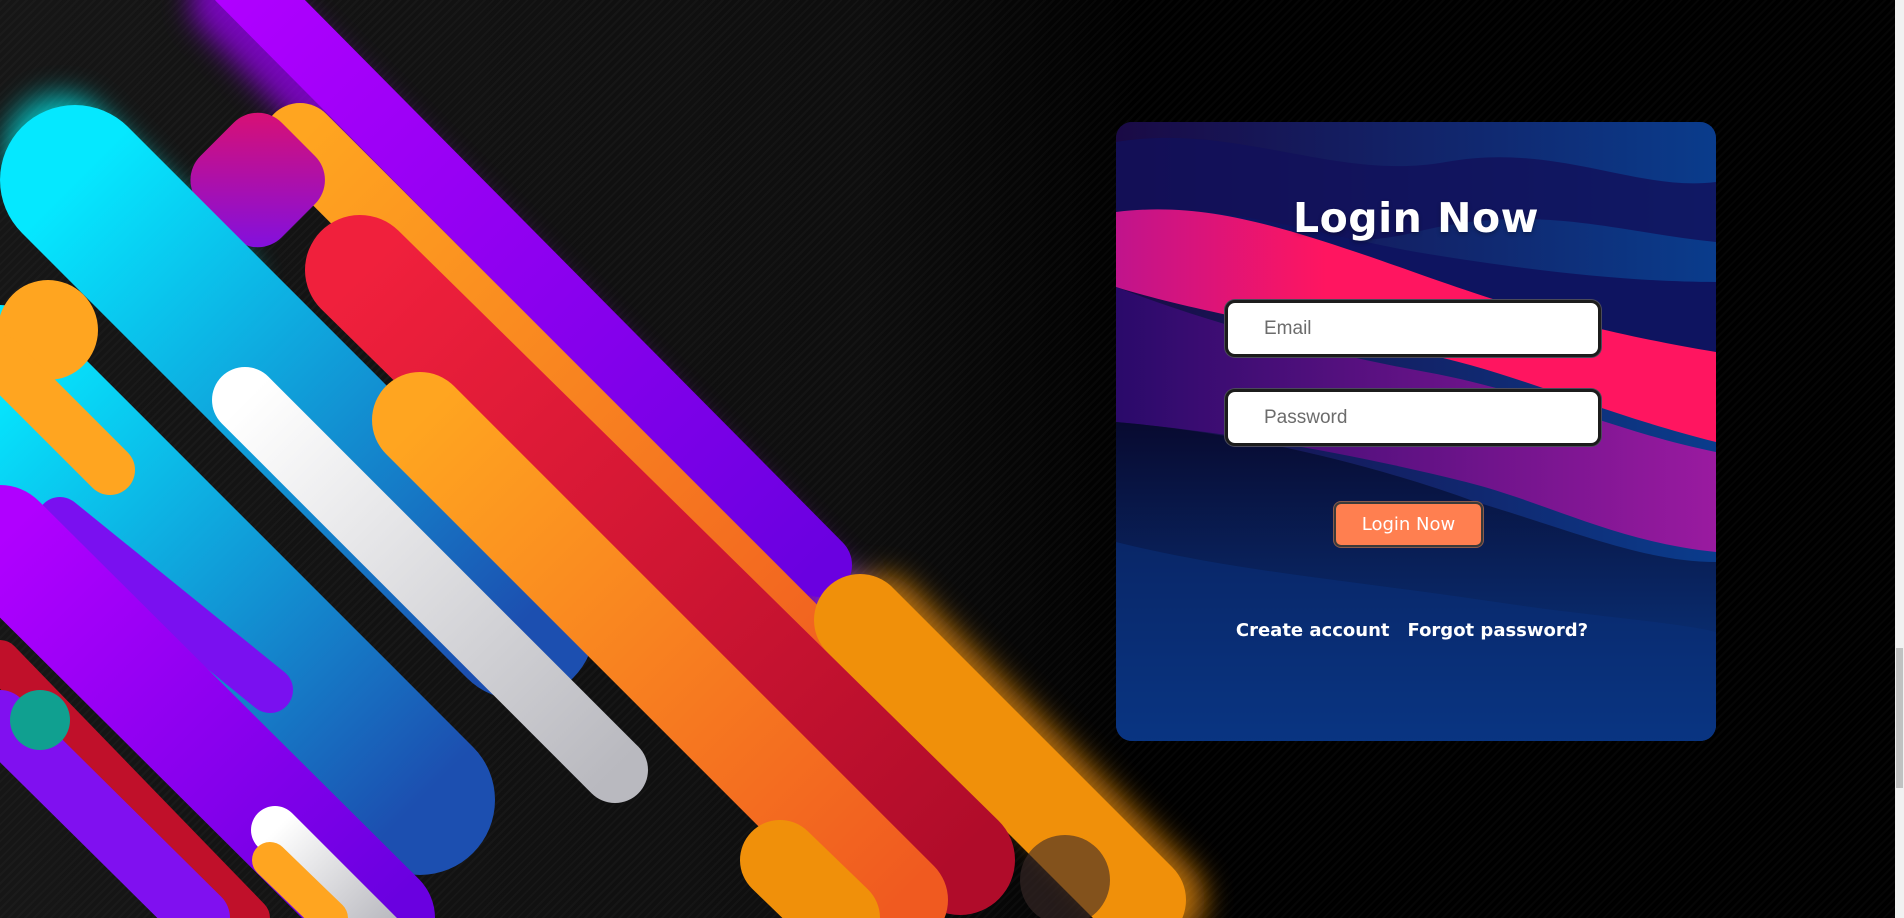 The width and height of the screenshot is (1904, 918). I want to click on account-links: Create account Forgot password?, so click(1416, 630).